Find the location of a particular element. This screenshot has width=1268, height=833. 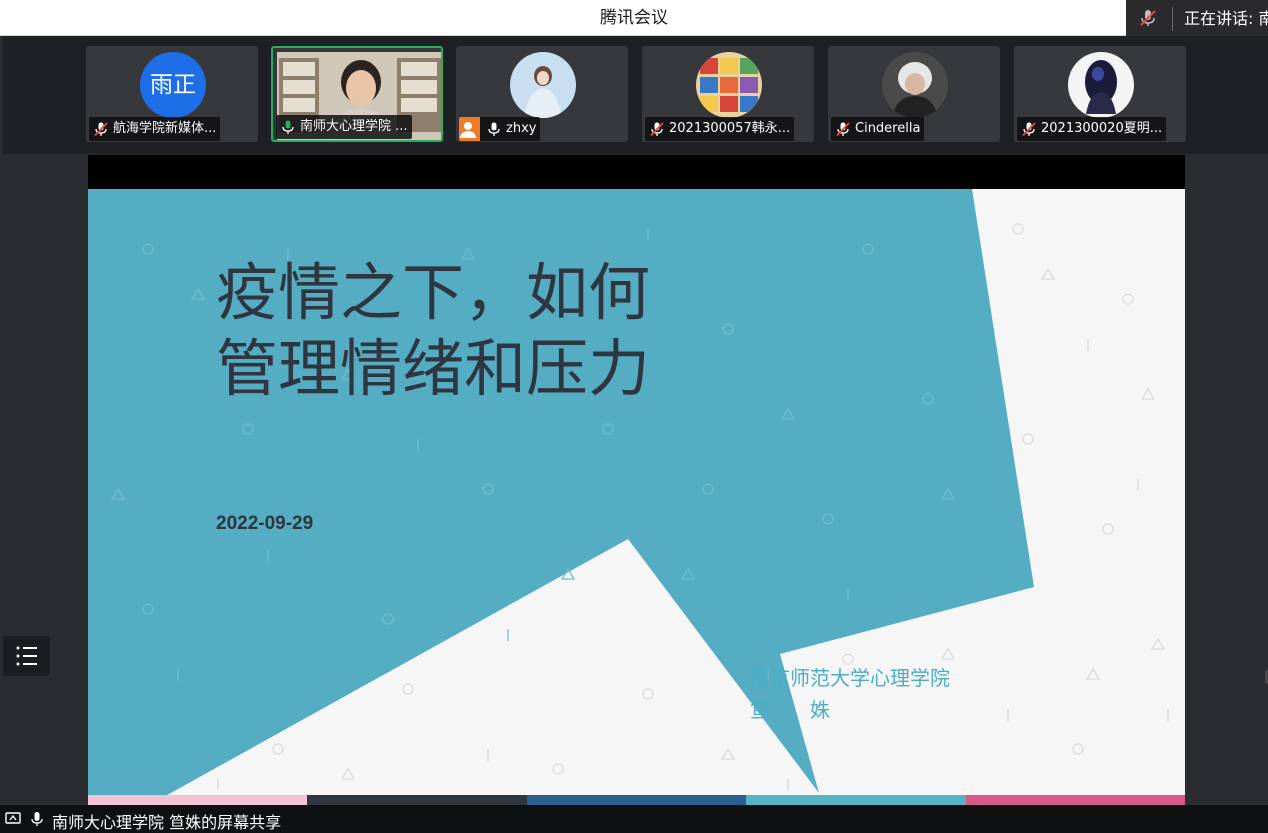

avatar: 雨正 is located at coordinates (173, 85).